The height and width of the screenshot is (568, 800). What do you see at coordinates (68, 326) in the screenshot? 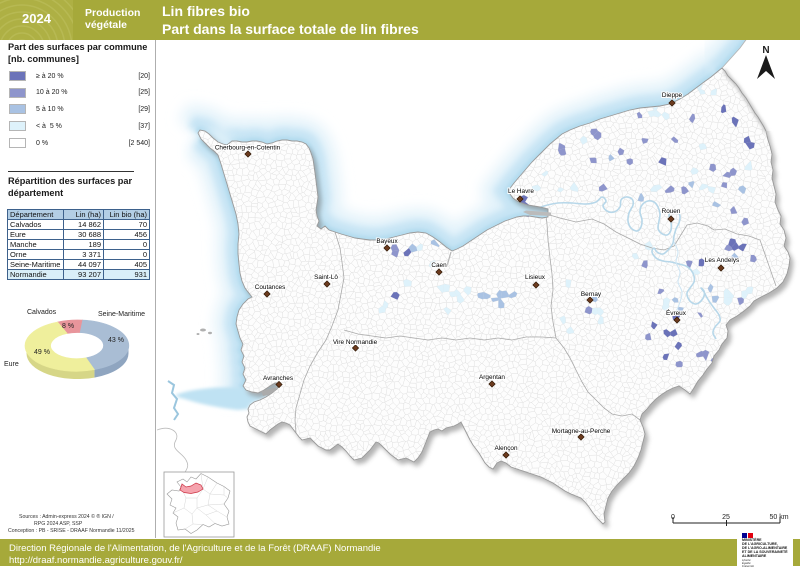
I see `svg-text: 8 %` at bounding box center [68, 326].